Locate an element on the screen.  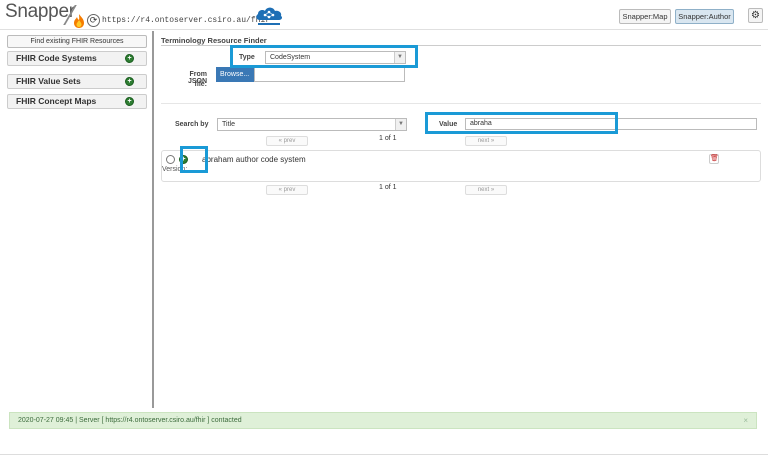
json-file-input is located at coordinates (329, 74).